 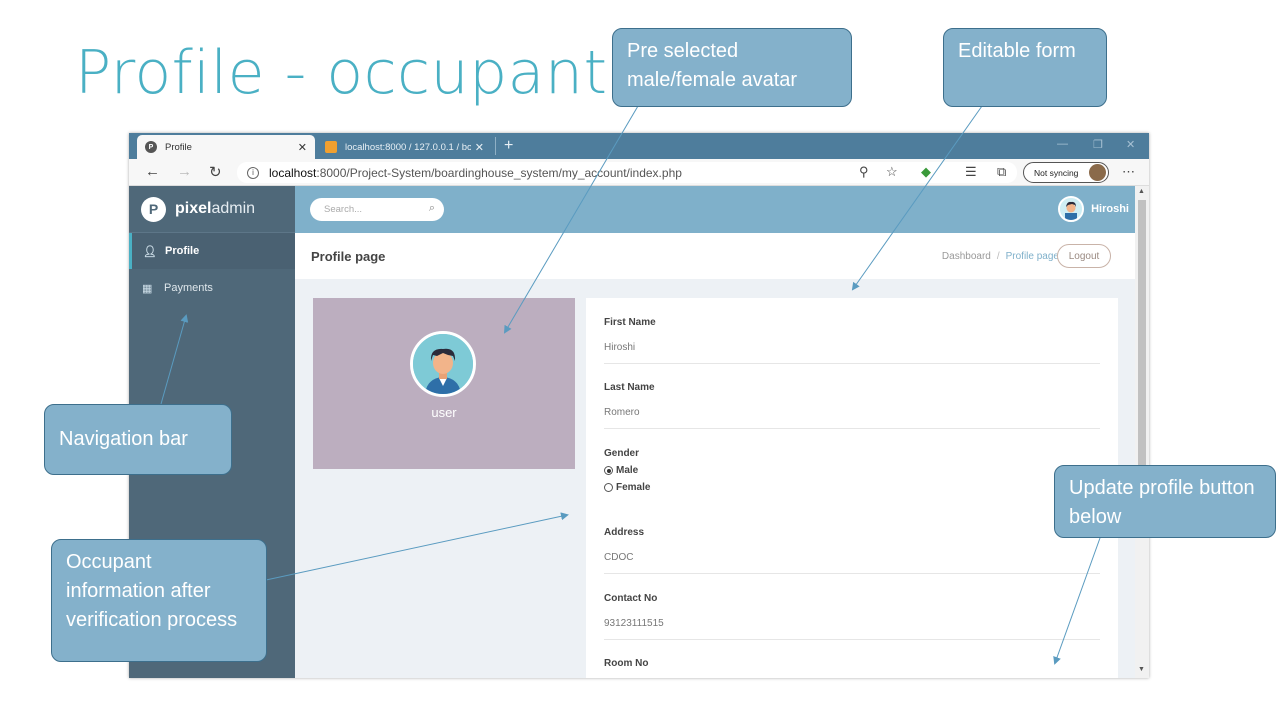 What do you see at coordinates (608, 487) in the screenshot?
I see `radio-unchecked-icon` at bounding box center [608, 487].